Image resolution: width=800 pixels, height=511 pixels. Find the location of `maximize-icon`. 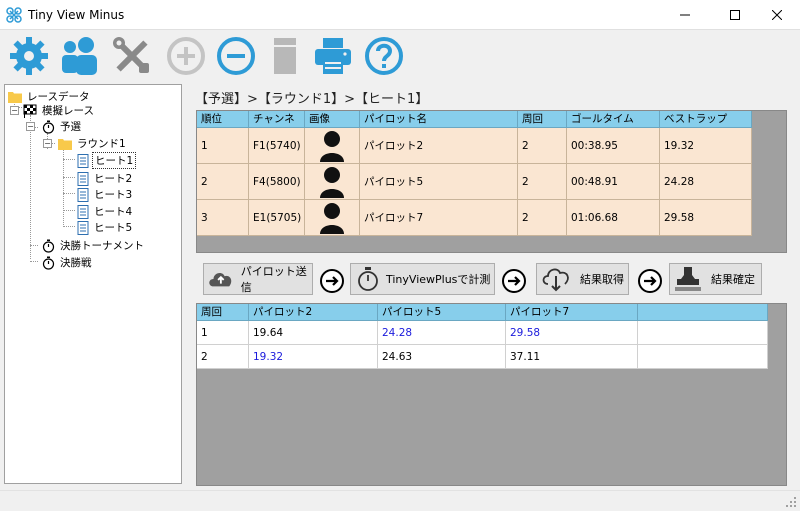

maximize-icon is located at coordinates (735, 15).